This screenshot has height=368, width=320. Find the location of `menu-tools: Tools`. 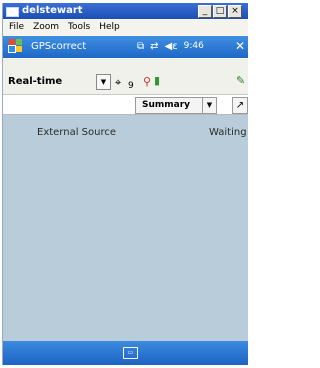

menu-tools: Tools is located at coordinates (79, 27).